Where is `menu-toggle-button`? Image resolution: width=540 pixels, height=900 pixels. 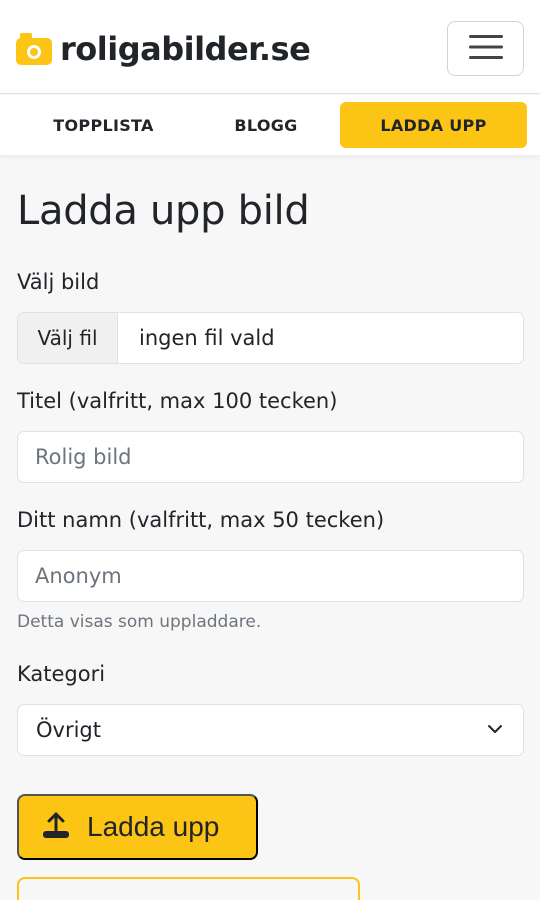
menu-toggle-button is located at coordinates (485, 48).